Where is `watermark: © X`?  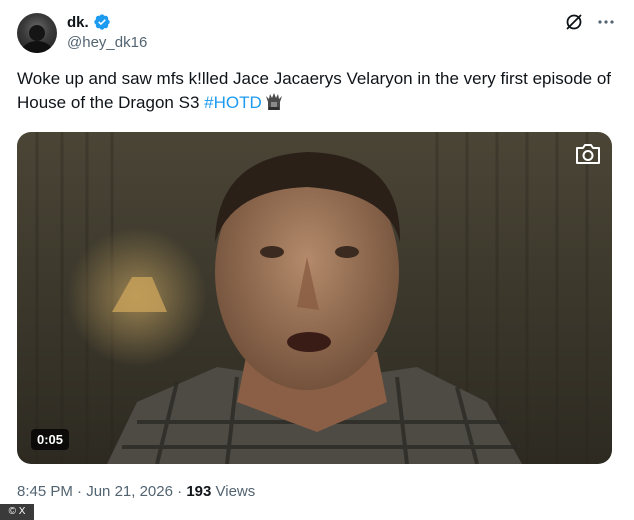
watermark: © X is located at coordinates (17, 512).